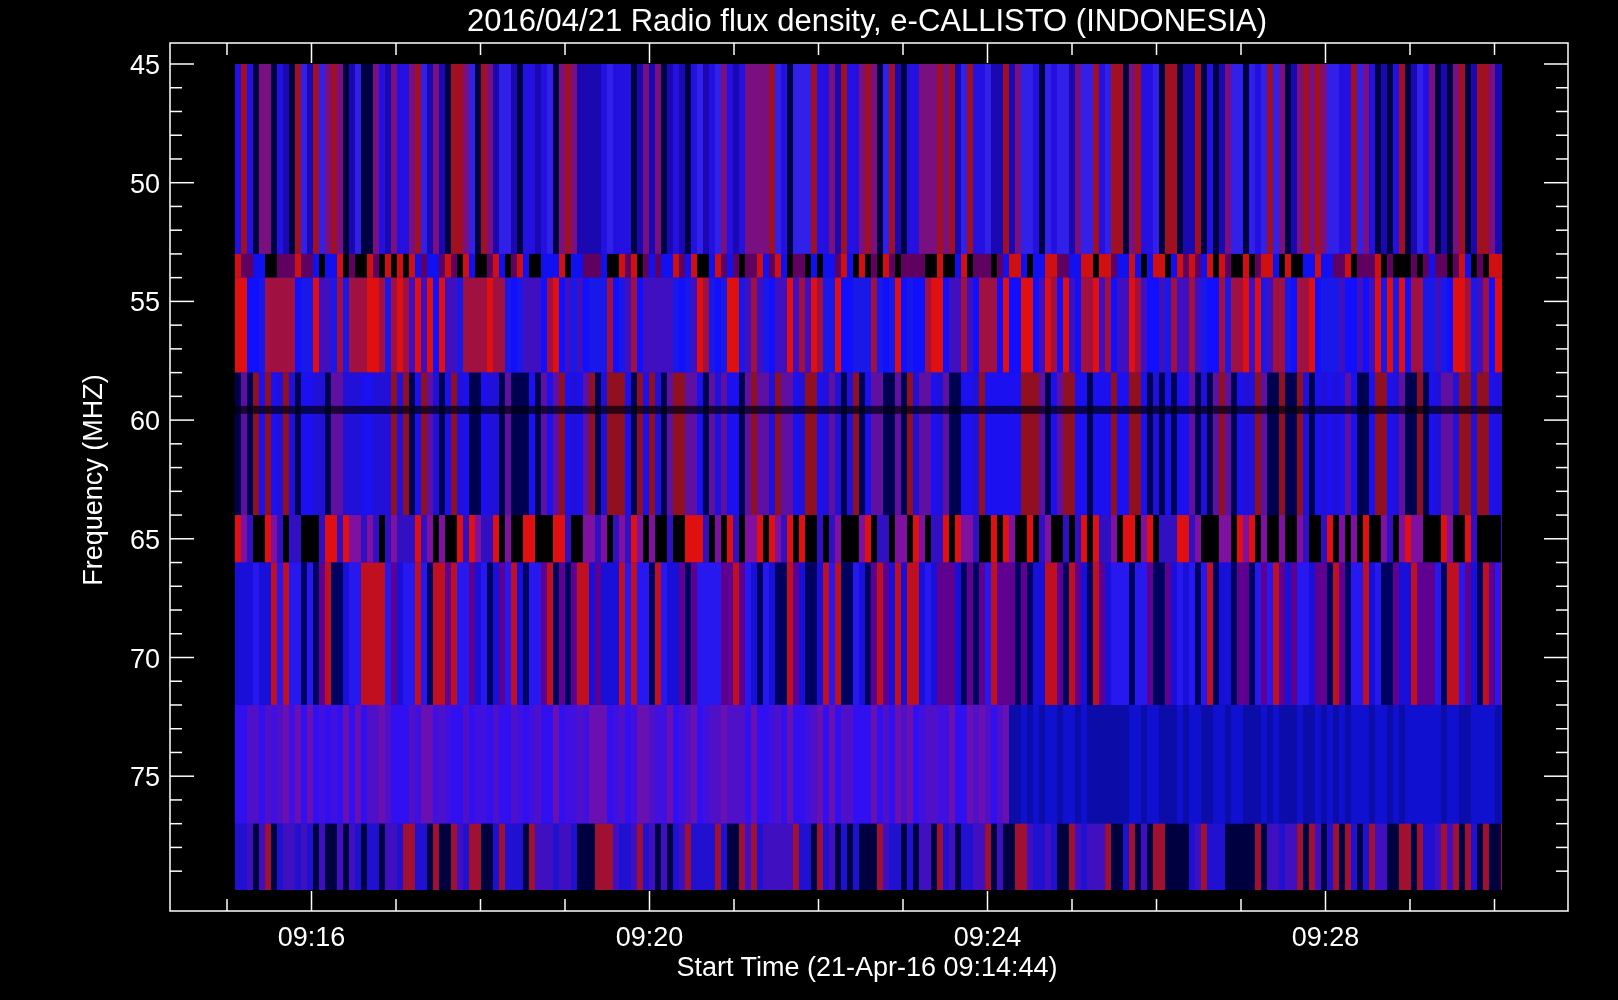  Describe the element at coordinates (144, 539) in the screenshot. I see `y-tick-label: 65` at that location.